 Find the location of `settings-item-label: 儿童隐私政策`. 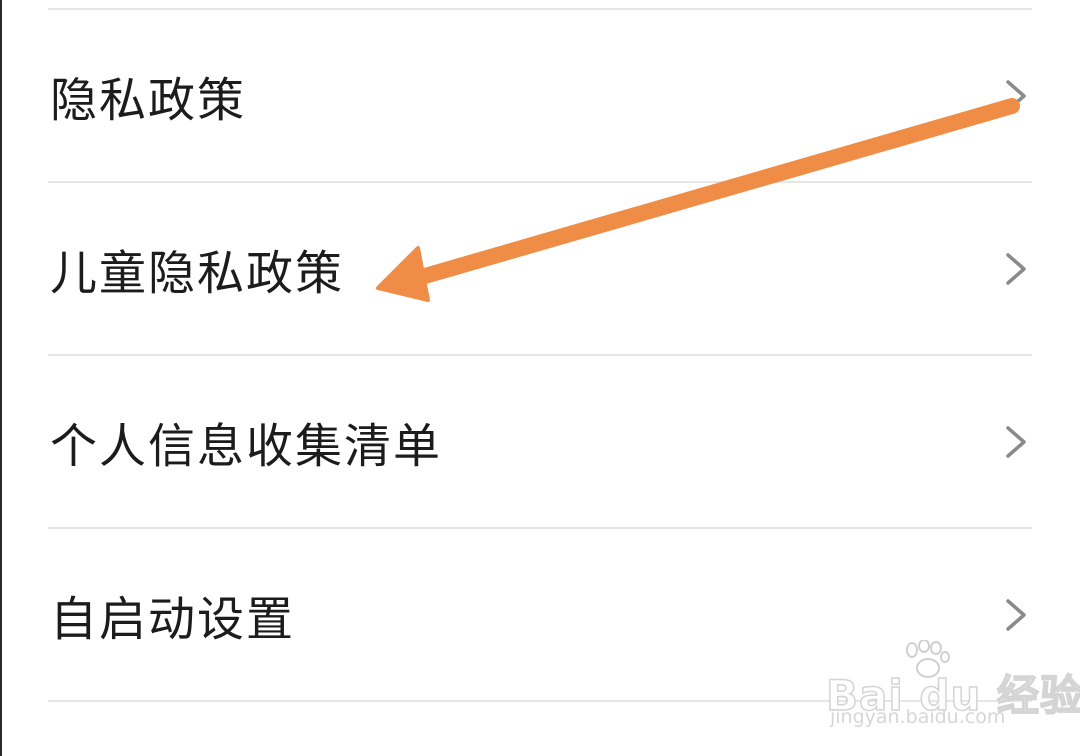

settings-item-label: 儿童隐私政策 is located at coordinates (197, 274).